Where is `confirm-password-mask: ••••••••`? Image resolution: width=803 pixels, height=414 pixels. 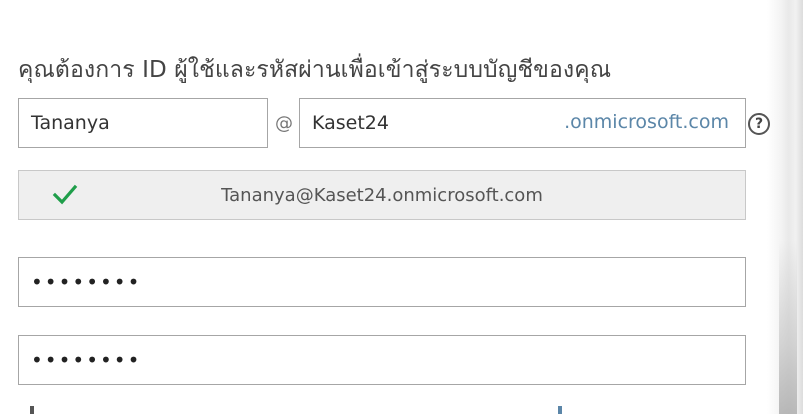
confirm-password-mask: •••••••• is located at coordinates (86, 360).